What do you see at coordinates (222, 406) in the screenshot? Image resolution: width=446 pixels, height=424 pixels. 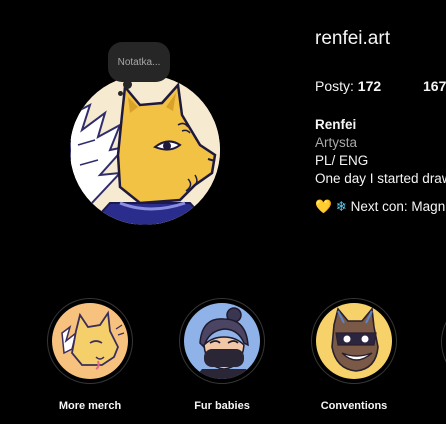 I see `highlight-label: Fur babies` at bounding box center [222, 406].